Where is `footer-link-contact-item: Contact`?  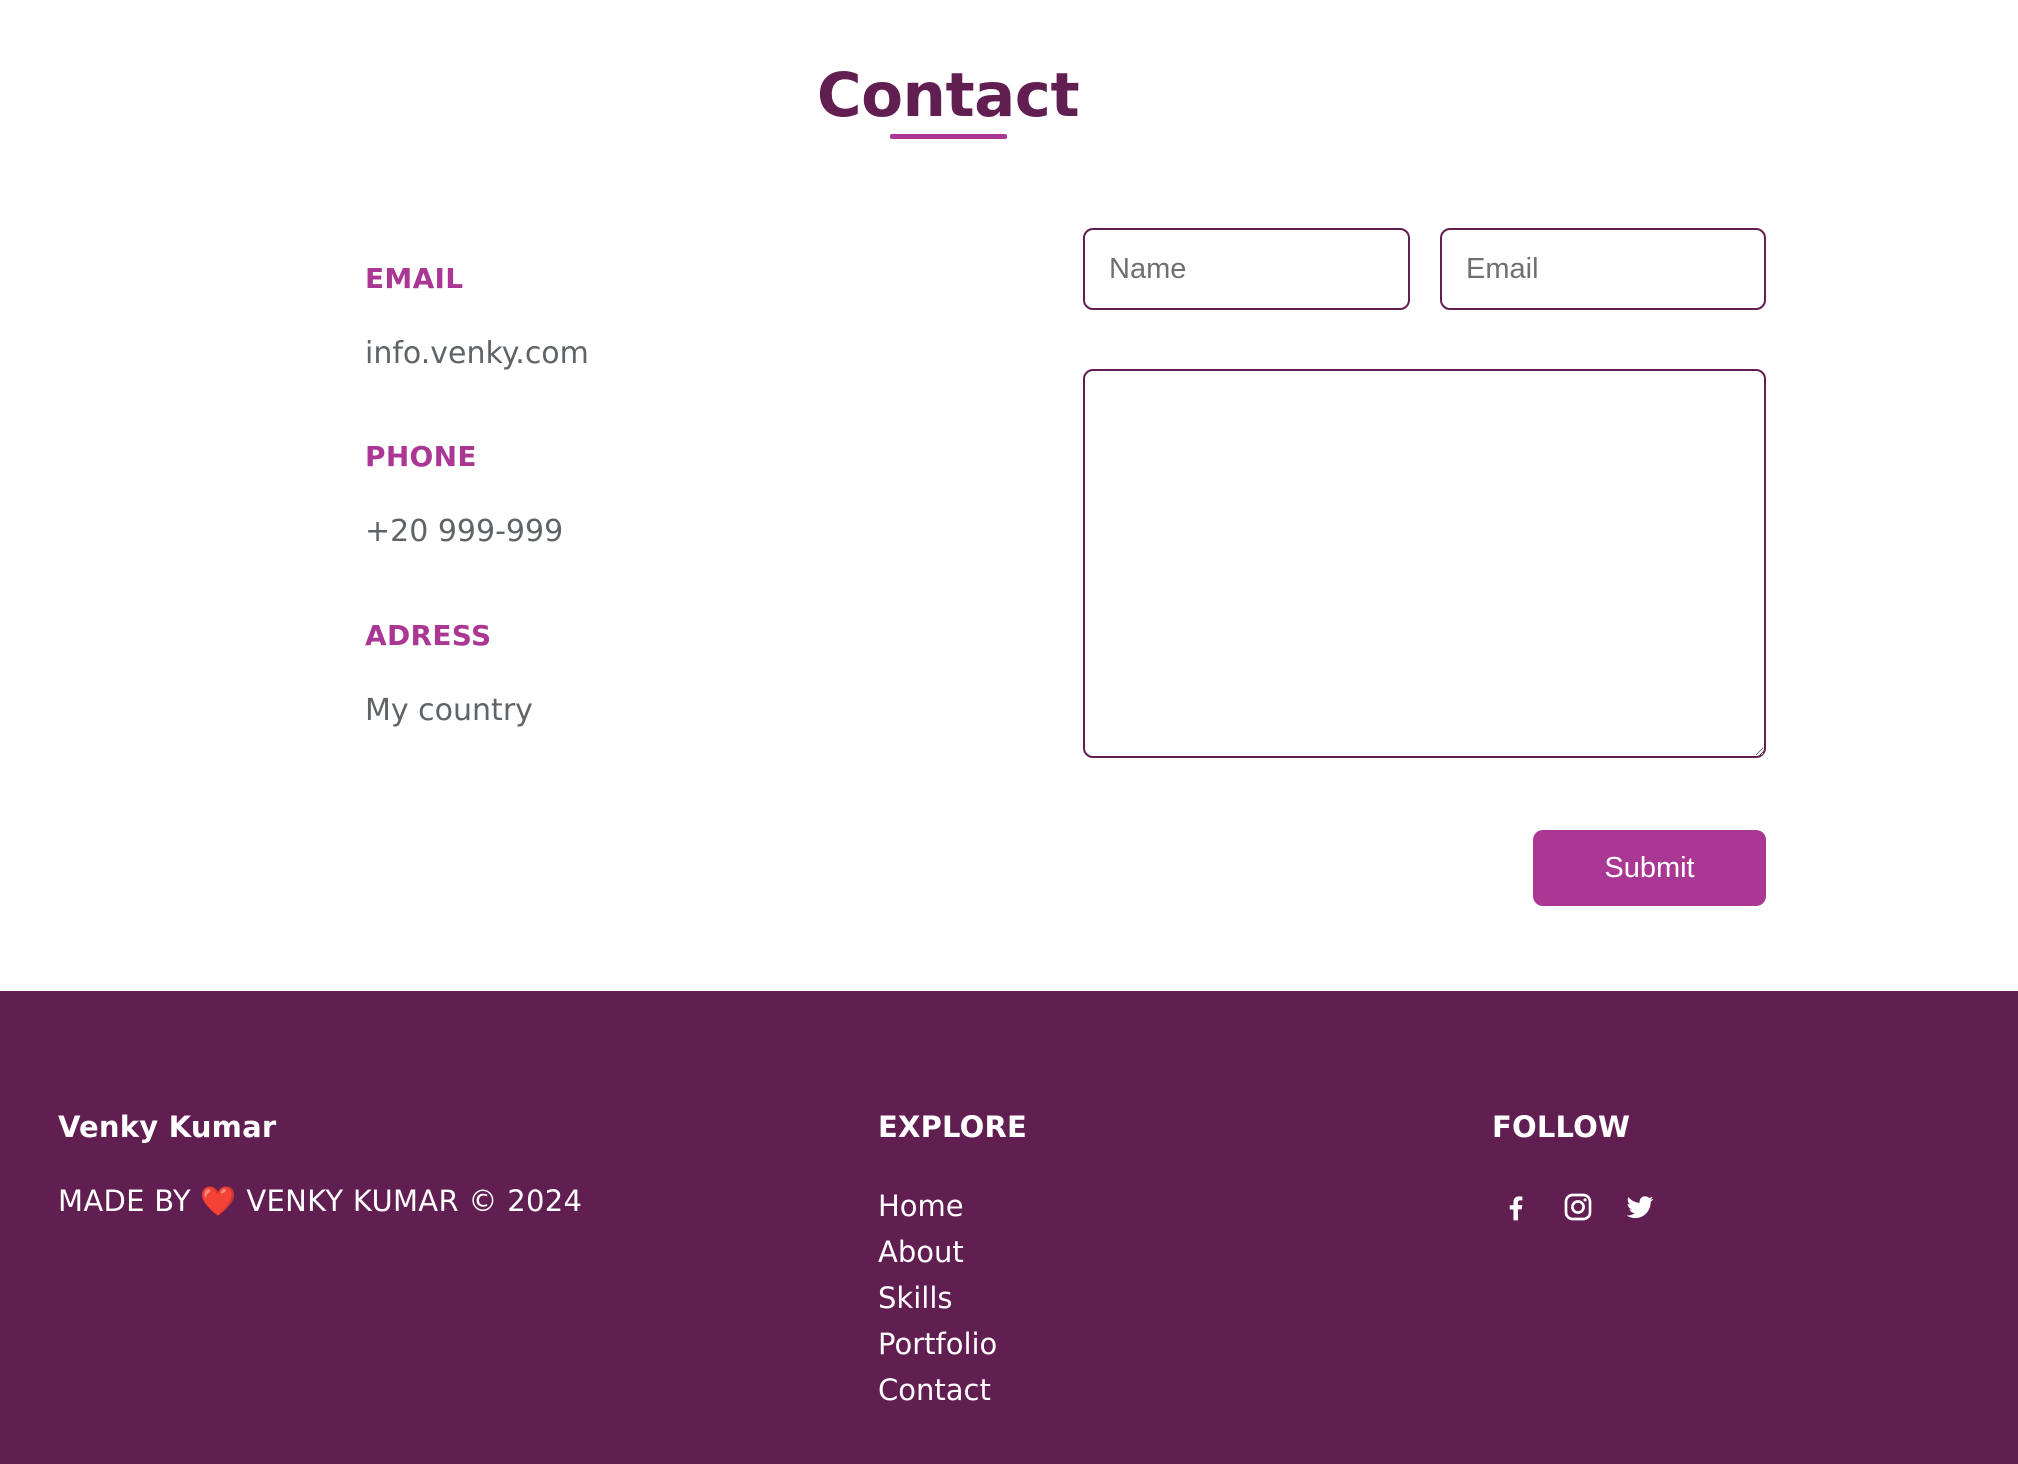
footer-link-contact-item: Contact is located at coordinates (952, 1390).